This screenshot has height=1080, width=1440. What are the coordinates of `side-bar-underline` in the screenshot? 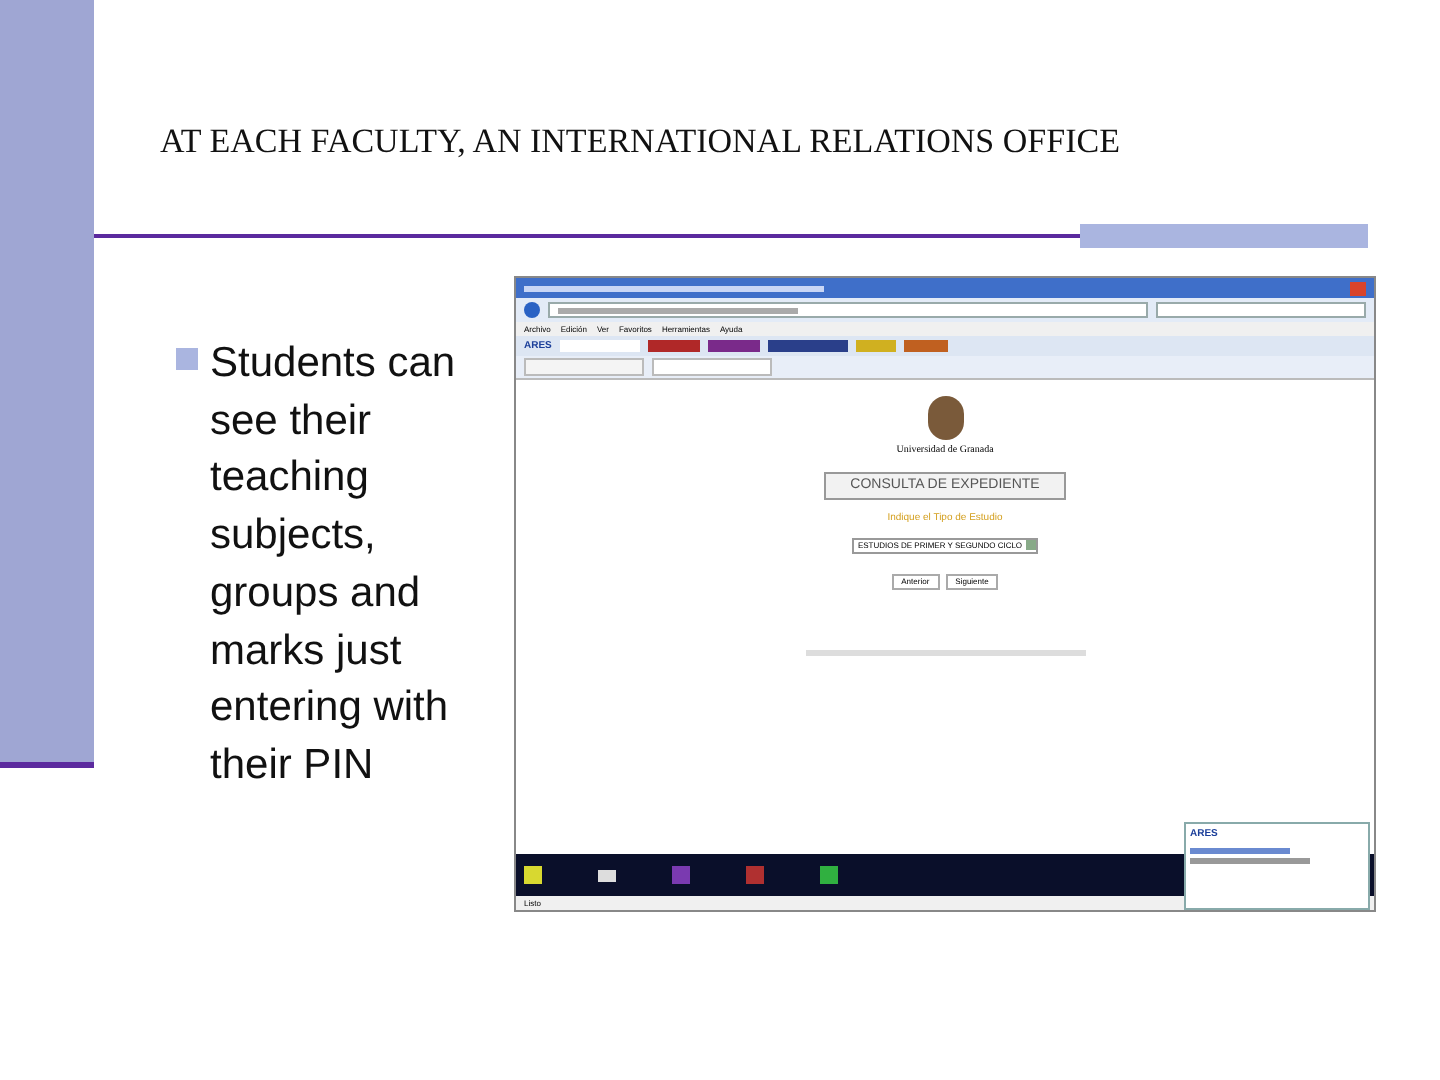 It's located at (47, 765).